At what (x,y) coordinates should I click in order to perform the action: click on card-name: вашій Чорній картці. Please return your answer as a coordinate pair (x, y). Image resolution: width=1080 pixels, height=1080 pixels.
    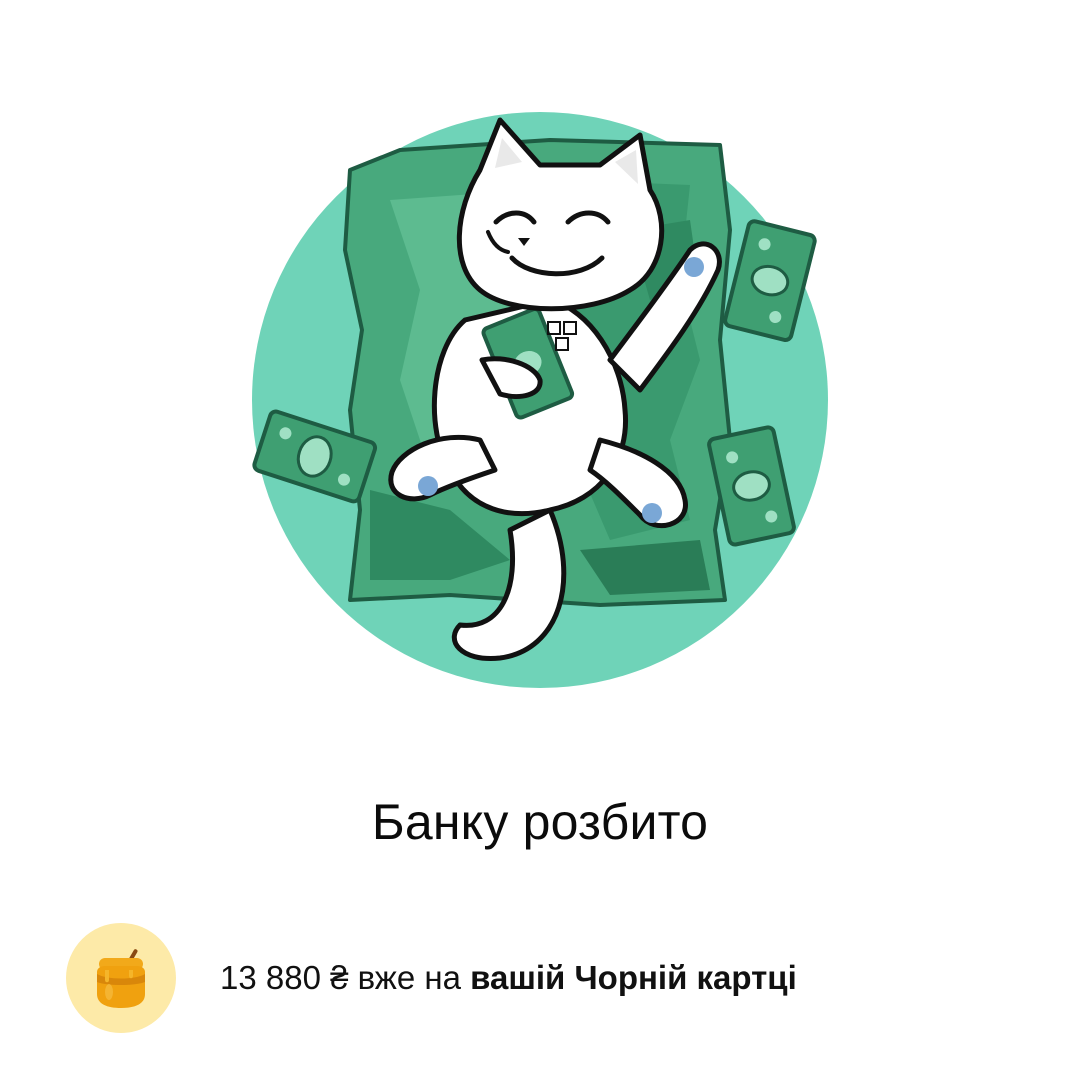
    Looking at the image, I should click on (633, 977).